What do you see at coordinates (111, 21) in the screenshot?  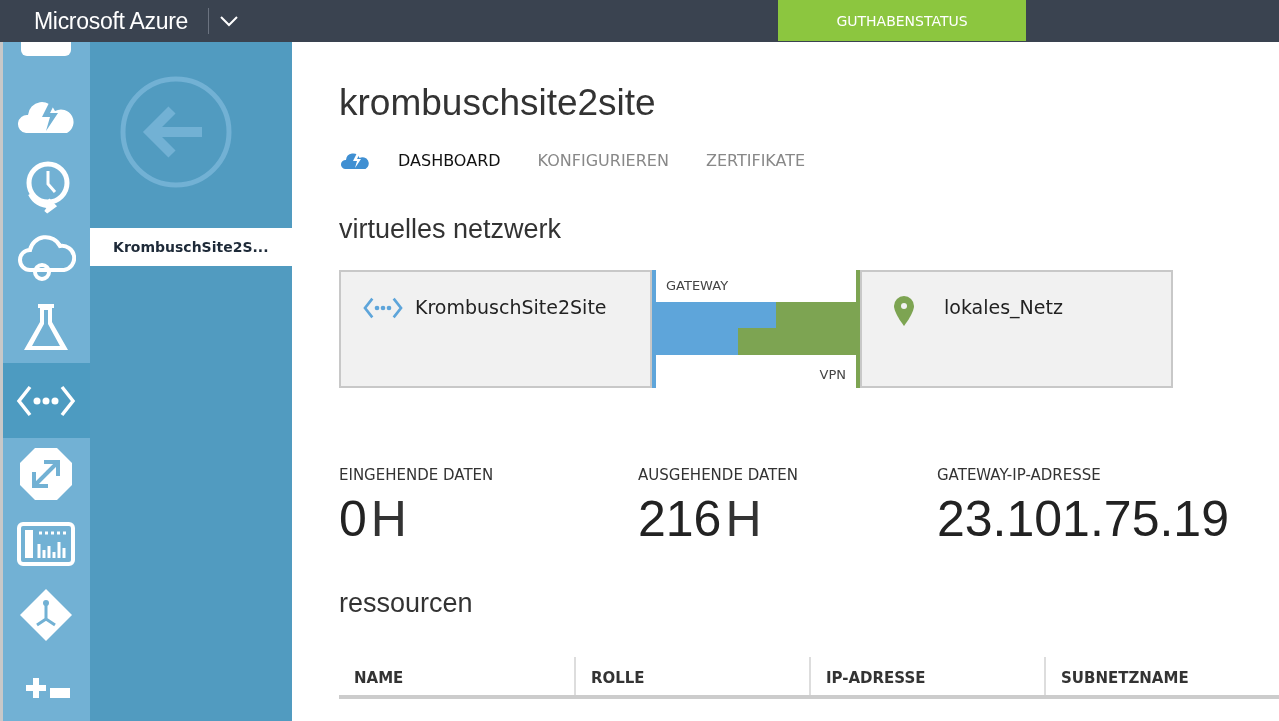 I see `brand-name: Microsoft Azure` at bounding box center [111, 21].